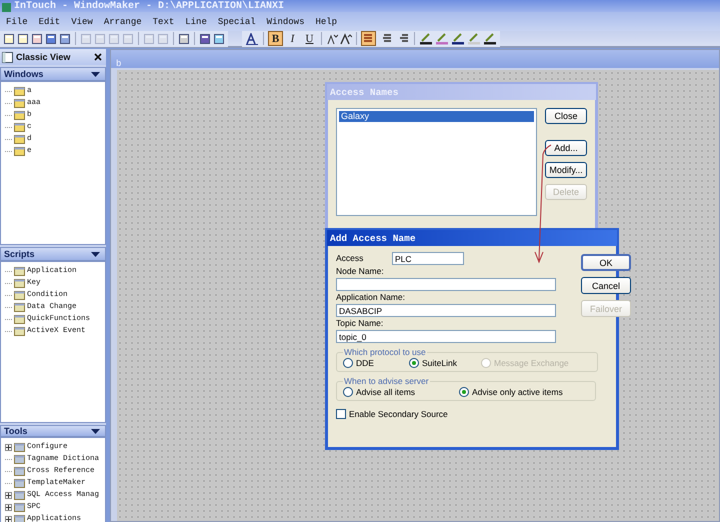 The image size is (720, 522). Describe the element at coordinates (371, 297) in the screenshot. I see `field-label: Application Name:` at that location.